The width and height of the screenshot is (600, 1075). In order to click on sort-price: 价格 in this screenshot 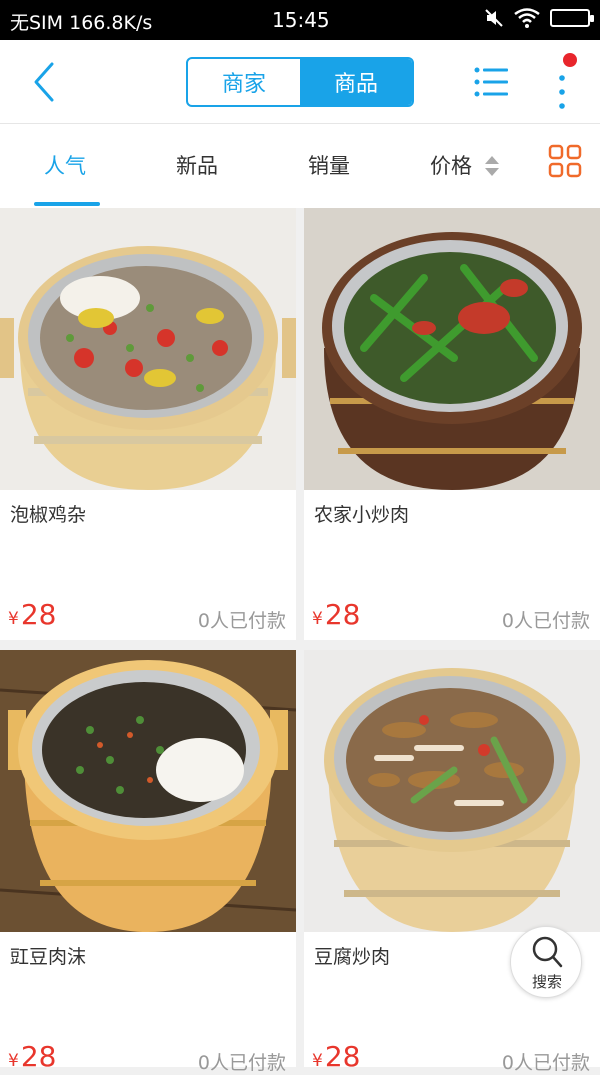, I will do `click(451, 165)`.